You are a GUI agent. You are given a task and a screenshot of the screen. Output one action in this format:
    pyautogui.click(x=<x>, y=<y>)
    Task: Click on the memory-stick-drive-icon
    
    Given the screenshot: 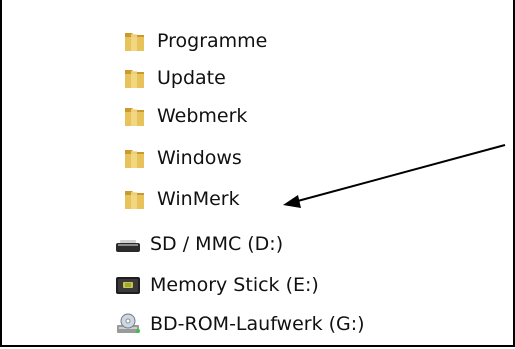 What is the action you would take?
    pyautogui.click(x=128, y=285)
    